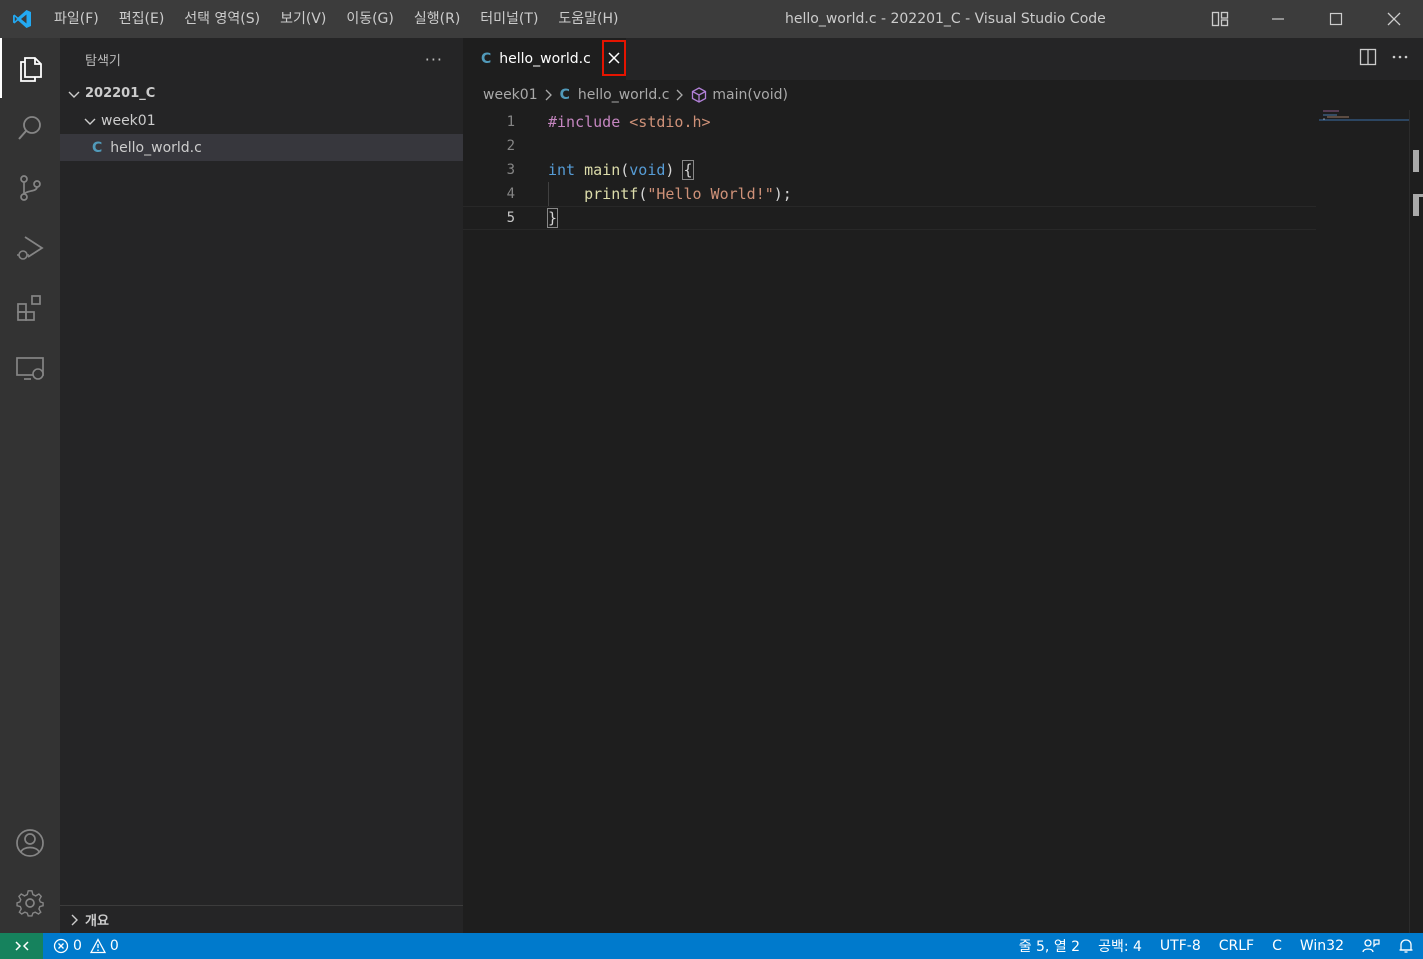  Describe the element at coordinates (711, 946) in the screenshot. I see `status-bar: 0 0 줄 5, 열 2 공백: 4 UTF-8 CRLF C Win32` at that location.